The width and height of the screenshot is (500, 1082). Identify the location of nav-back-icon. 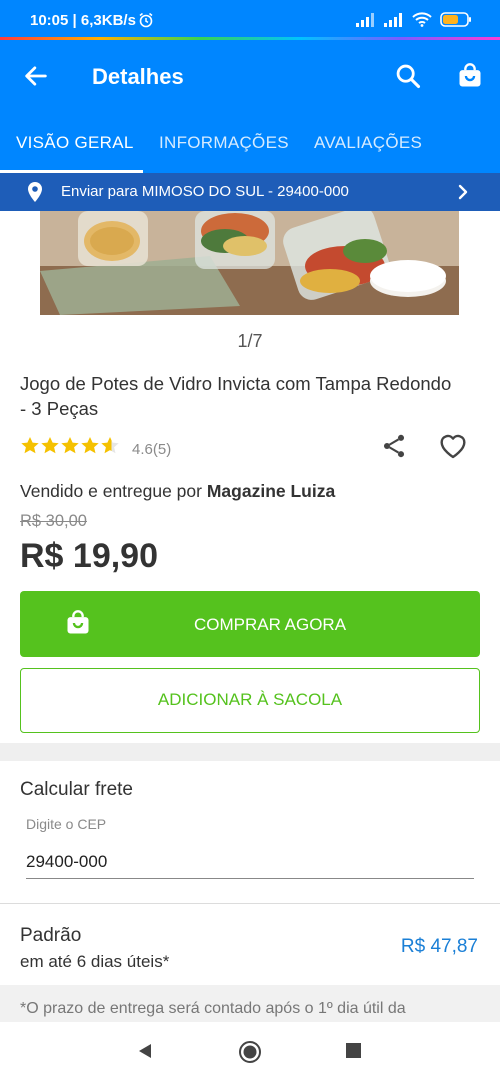
(145, 1053).